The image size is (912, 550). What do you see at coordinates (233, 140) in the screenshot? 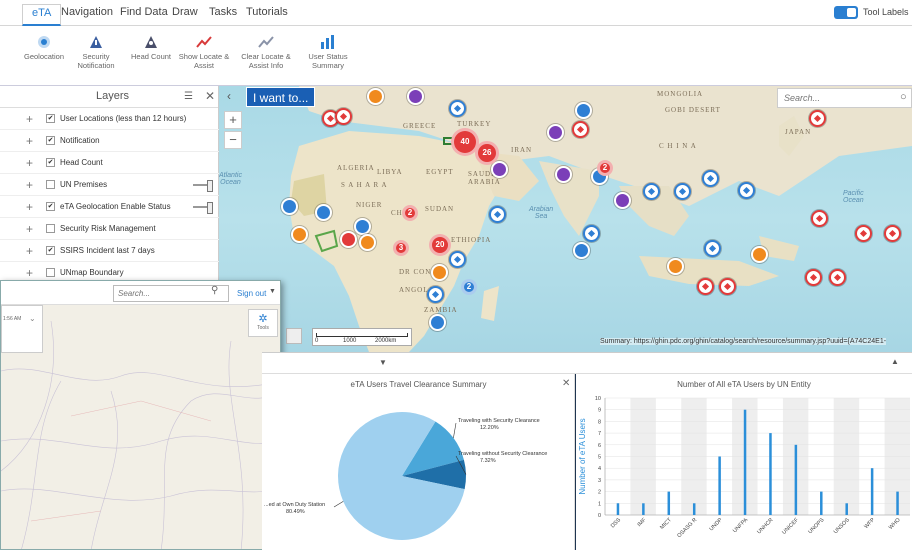
I see `zoom-out-button: −` at bounding box center [233, 140].